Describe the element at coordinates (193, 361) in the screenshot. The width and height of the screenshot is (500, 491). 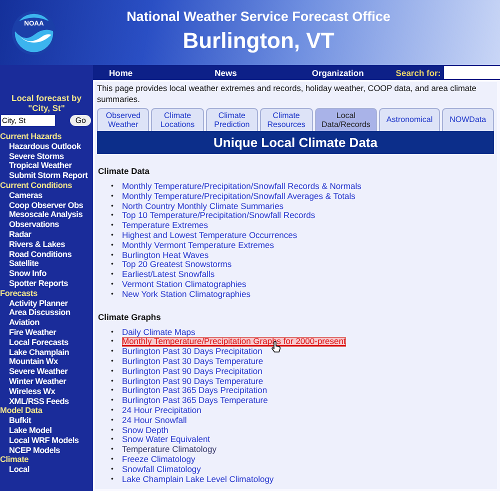
I see `climate-link: Burlington Past 30 Days Temperature` at that location.